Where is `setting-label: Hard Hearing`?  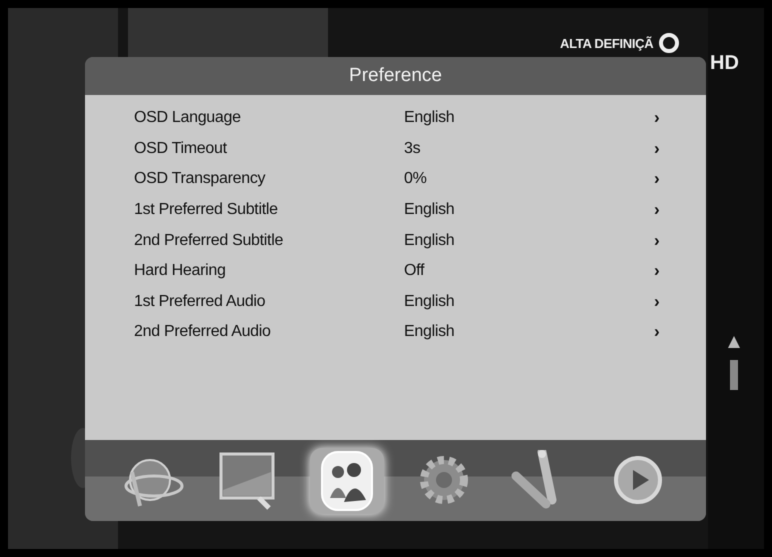
setting-label: Hard Hearing is located at coordinates (269, 271).